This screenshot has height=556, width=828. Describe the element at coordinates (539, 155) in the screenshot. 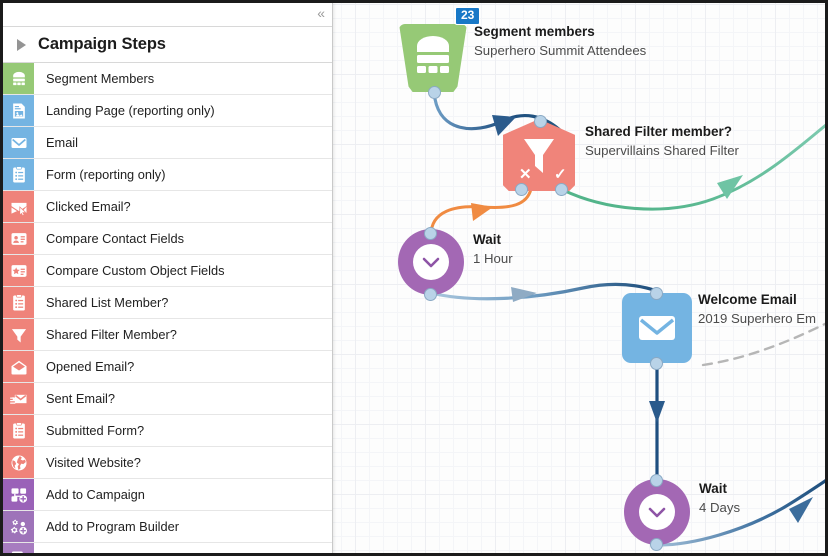

I see `node-shared-filter: ✕ ✓` at that location.